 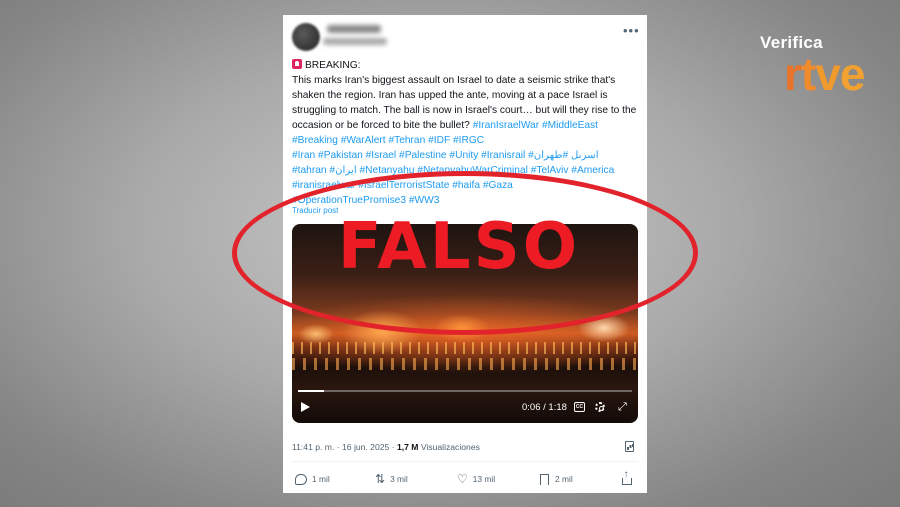 I want to click on hashtag-line: #Breaking #WarAlert #Tehran #IDF #IRGC, so click(x=466, y=140).